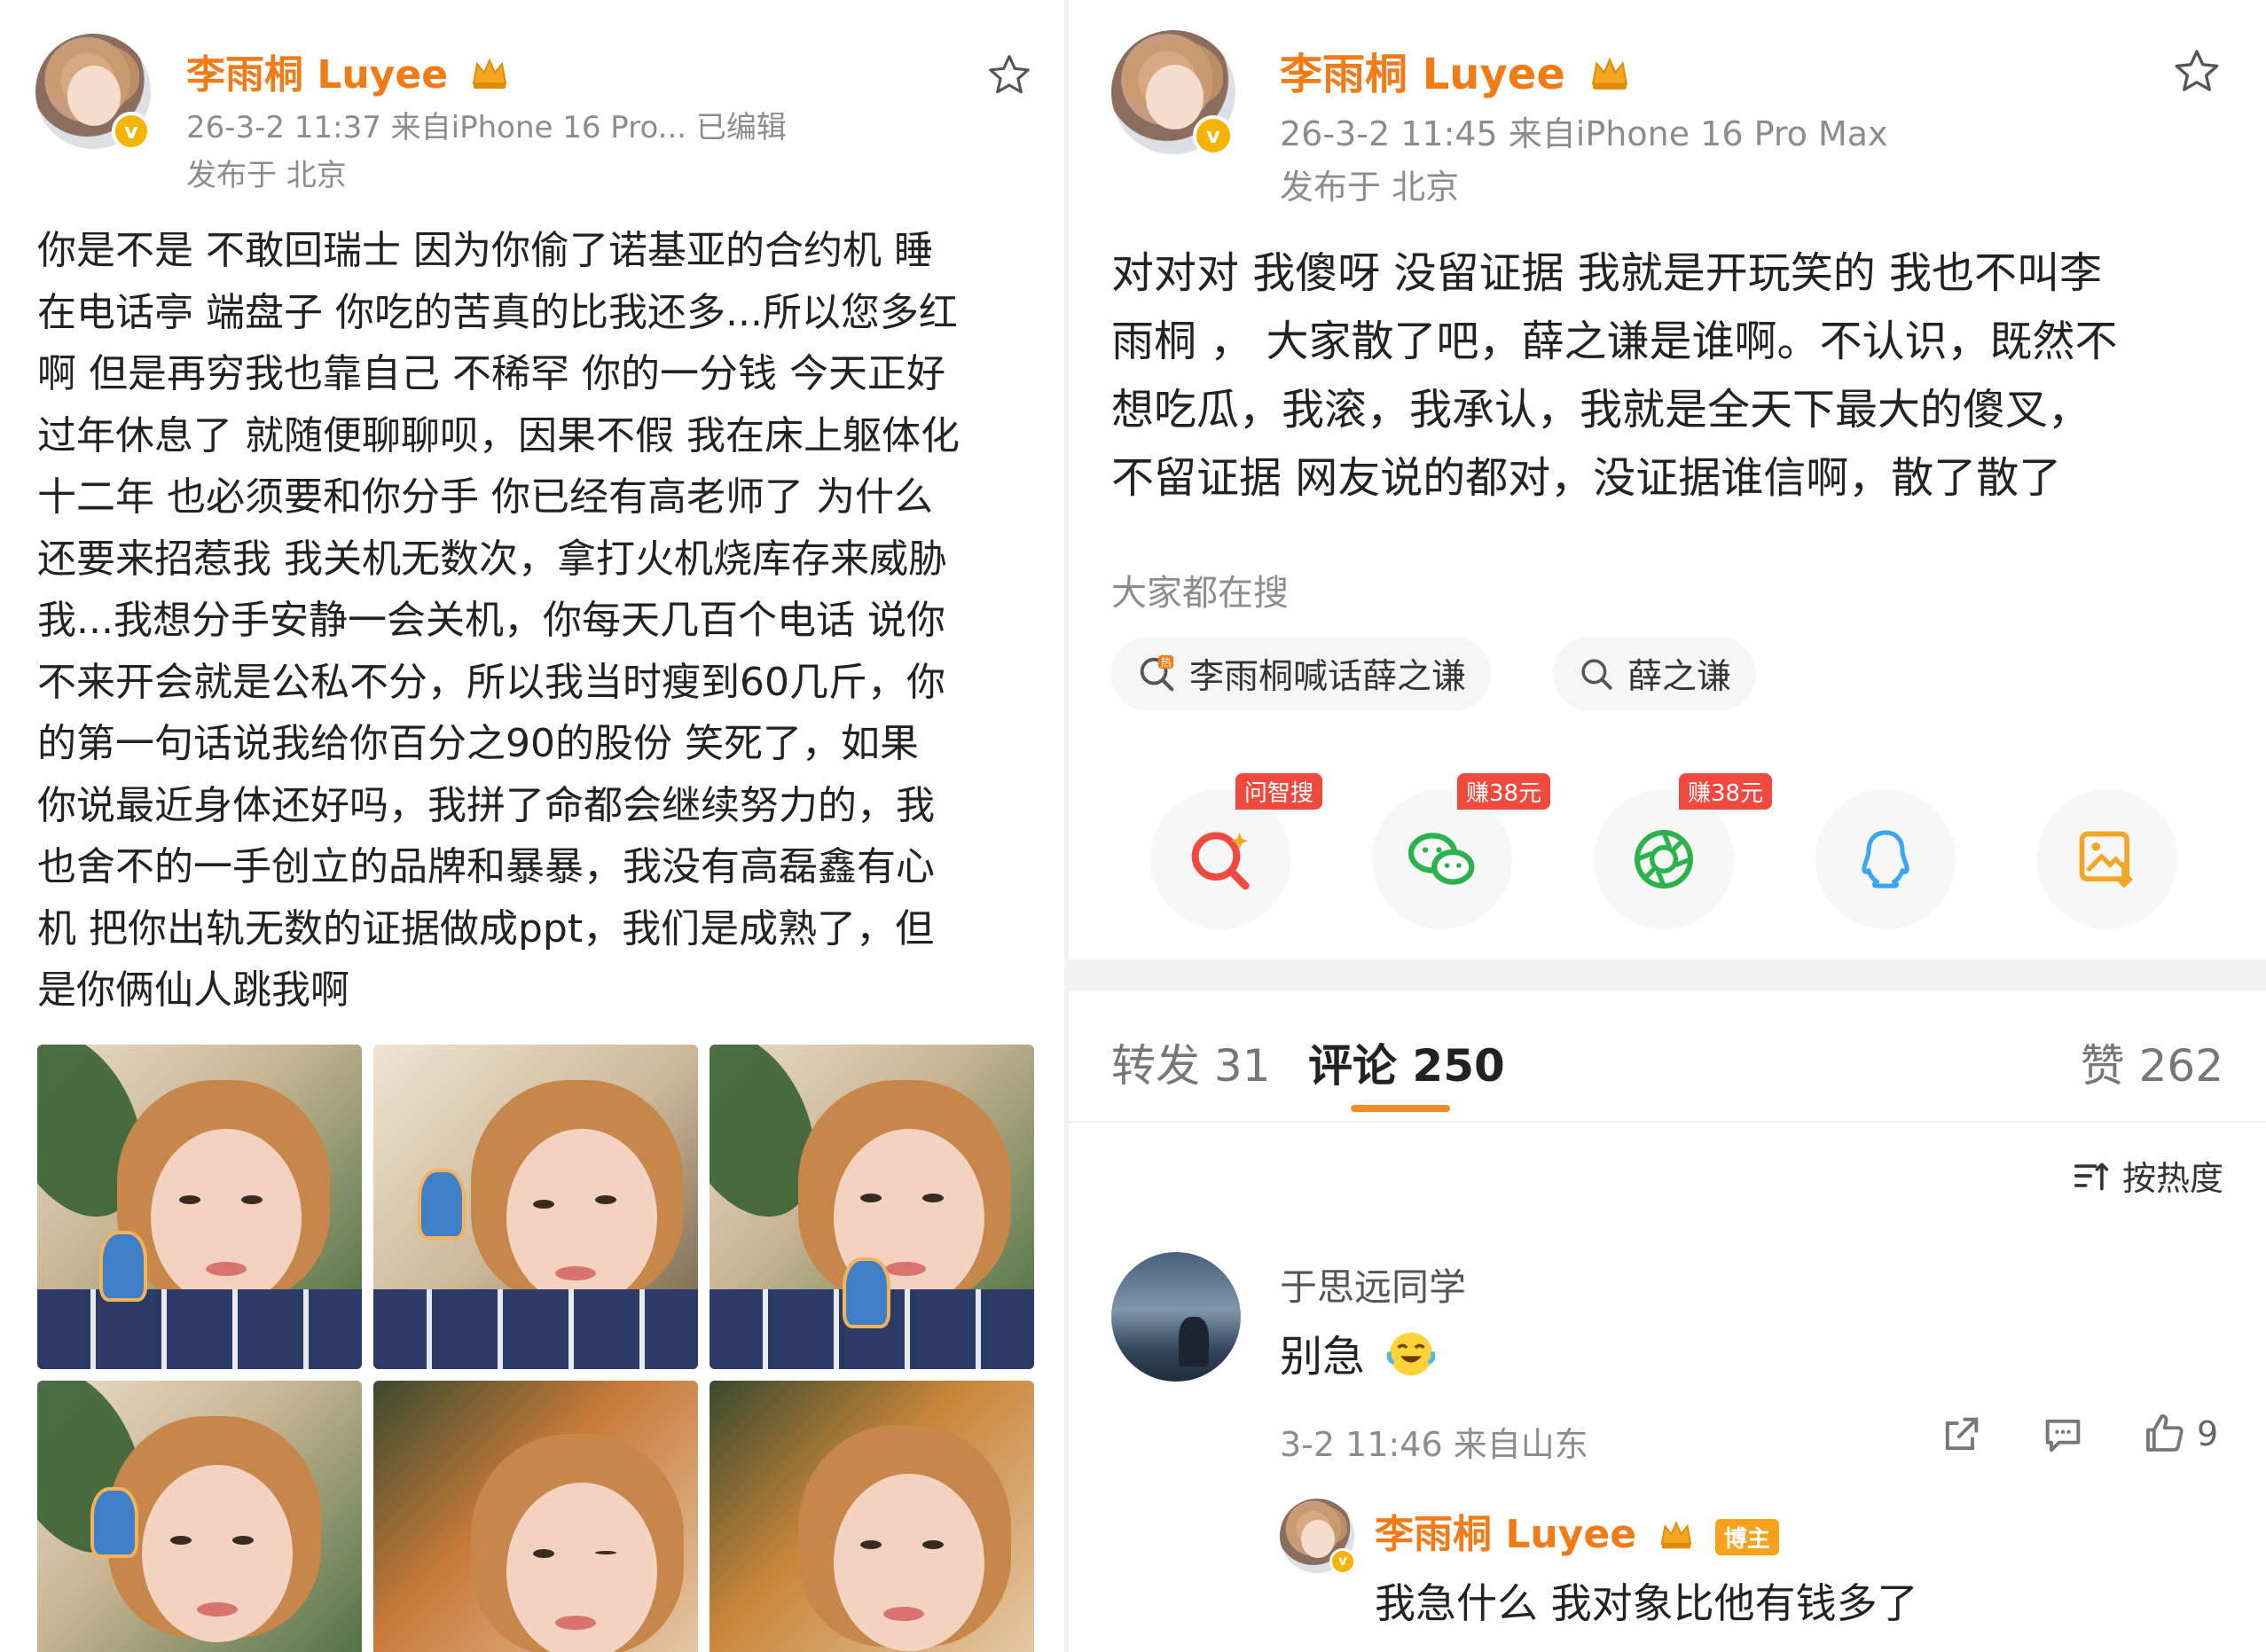  I want to click on trending-search-pill: 热 李雨桐喊话薛之谦, so click(1301, 674).